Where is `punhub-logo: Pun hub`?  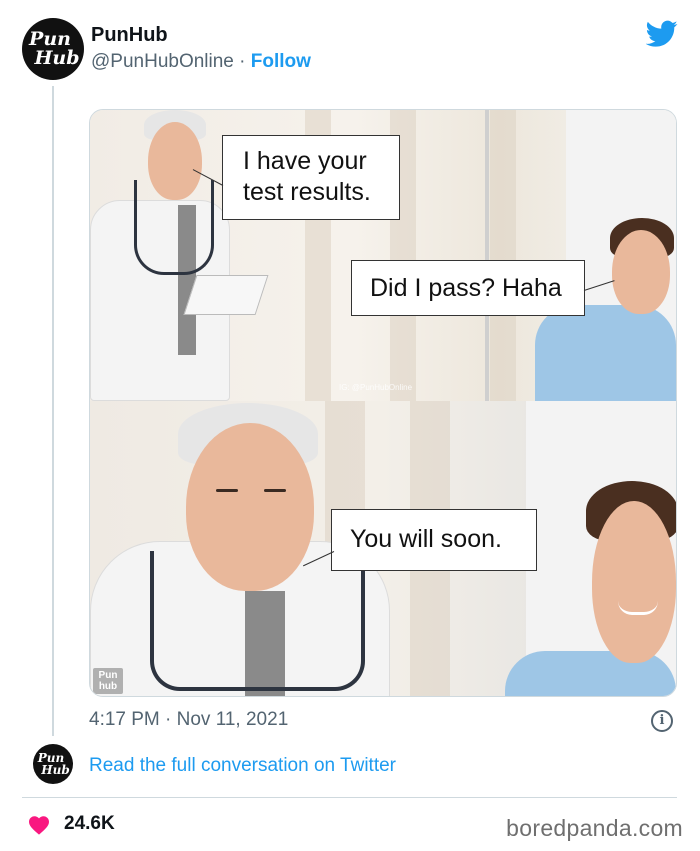
punhub-logo: Pun hub is located at coordinates (108, 681).